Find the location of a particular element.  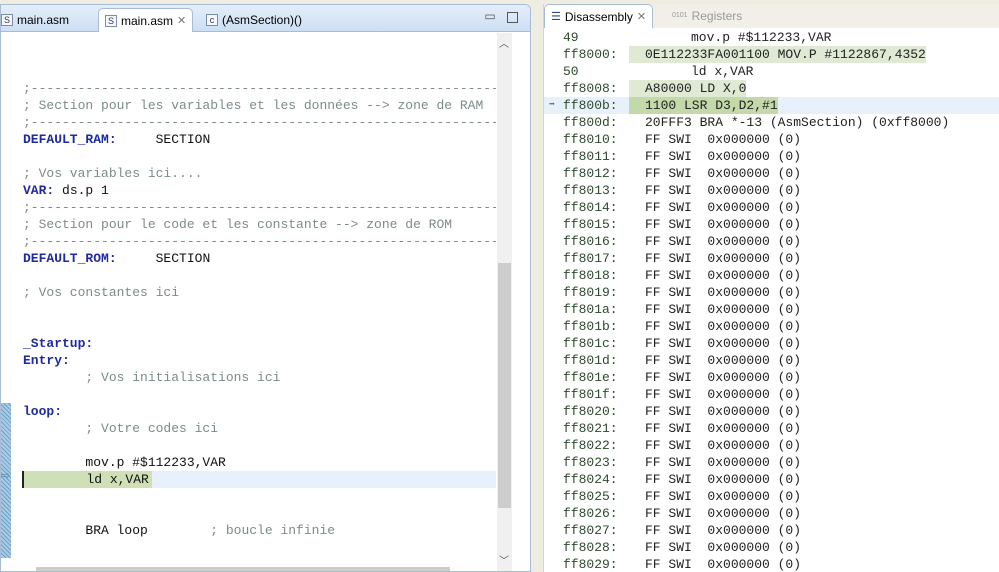

code-text: VAR: is located at coordinates (39, 190).